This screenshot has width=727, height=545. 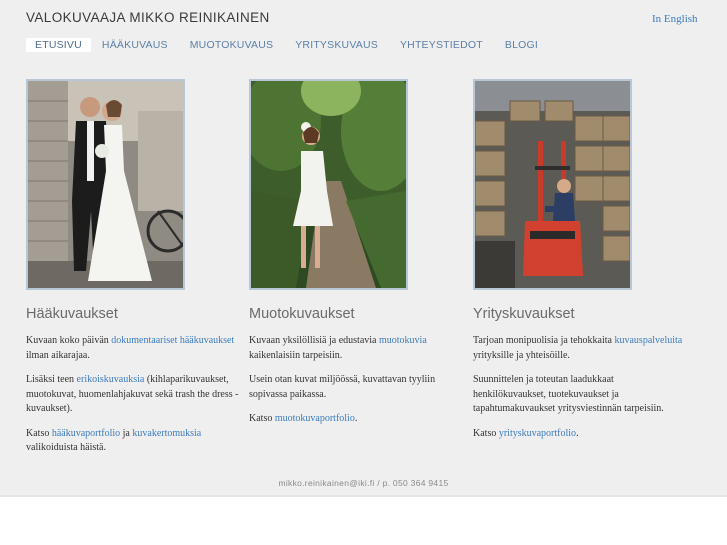 I want to click on portrait-title: Muotokuvaukset, so click(x=302, y=314).